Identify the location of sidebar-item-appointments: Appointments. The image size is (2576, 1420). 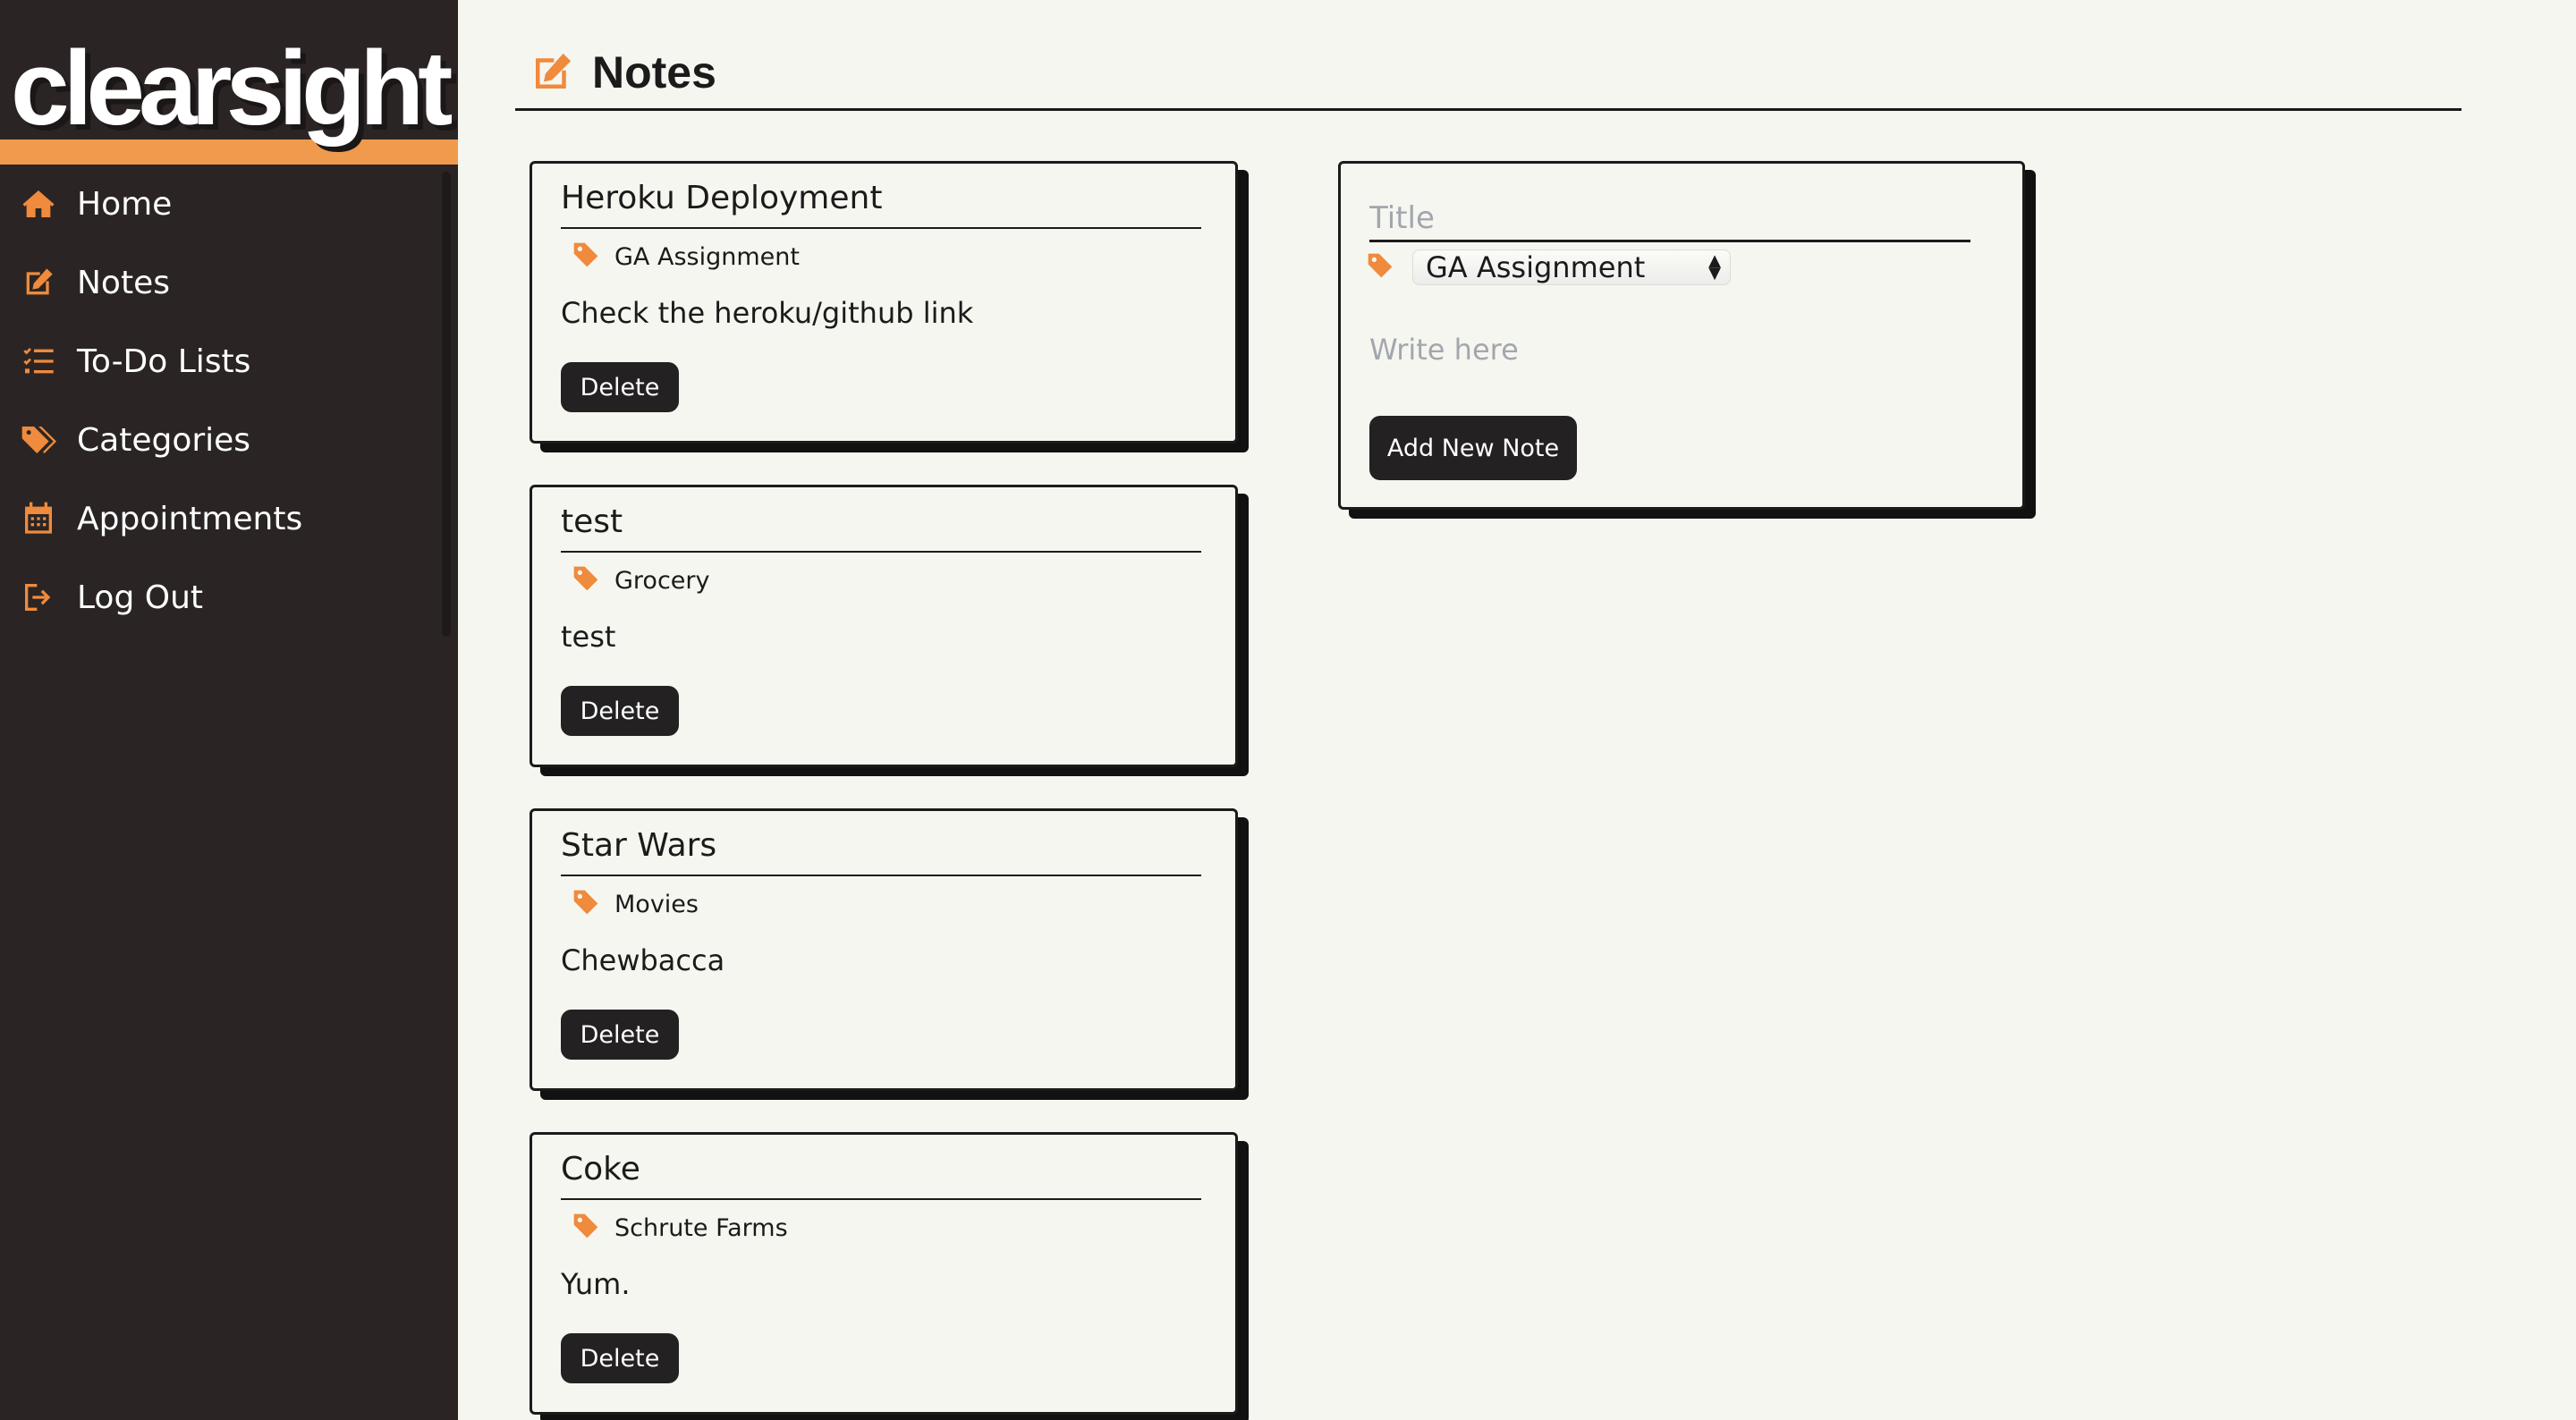
(229, 518).